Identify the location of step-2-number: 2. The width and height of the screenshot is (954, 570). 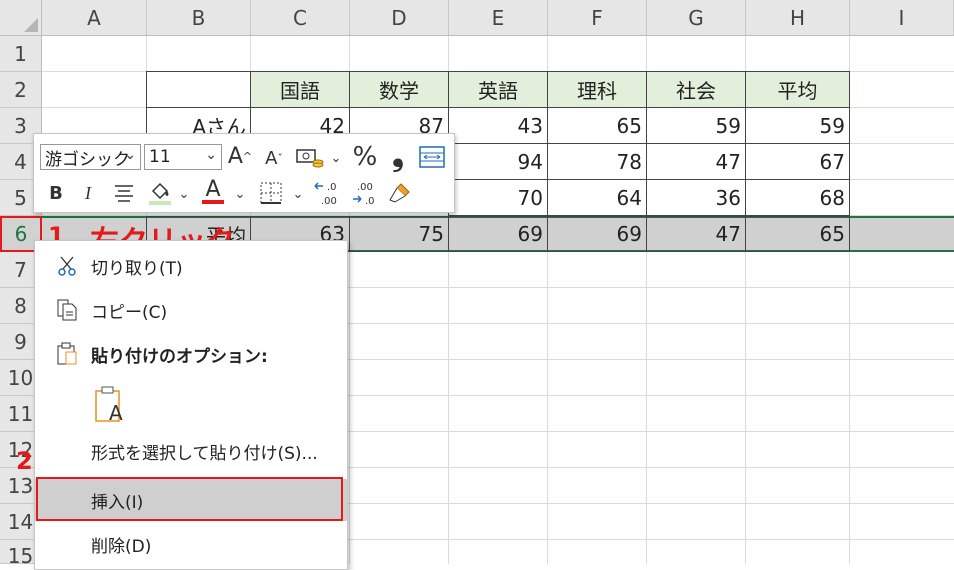
(24, 461).